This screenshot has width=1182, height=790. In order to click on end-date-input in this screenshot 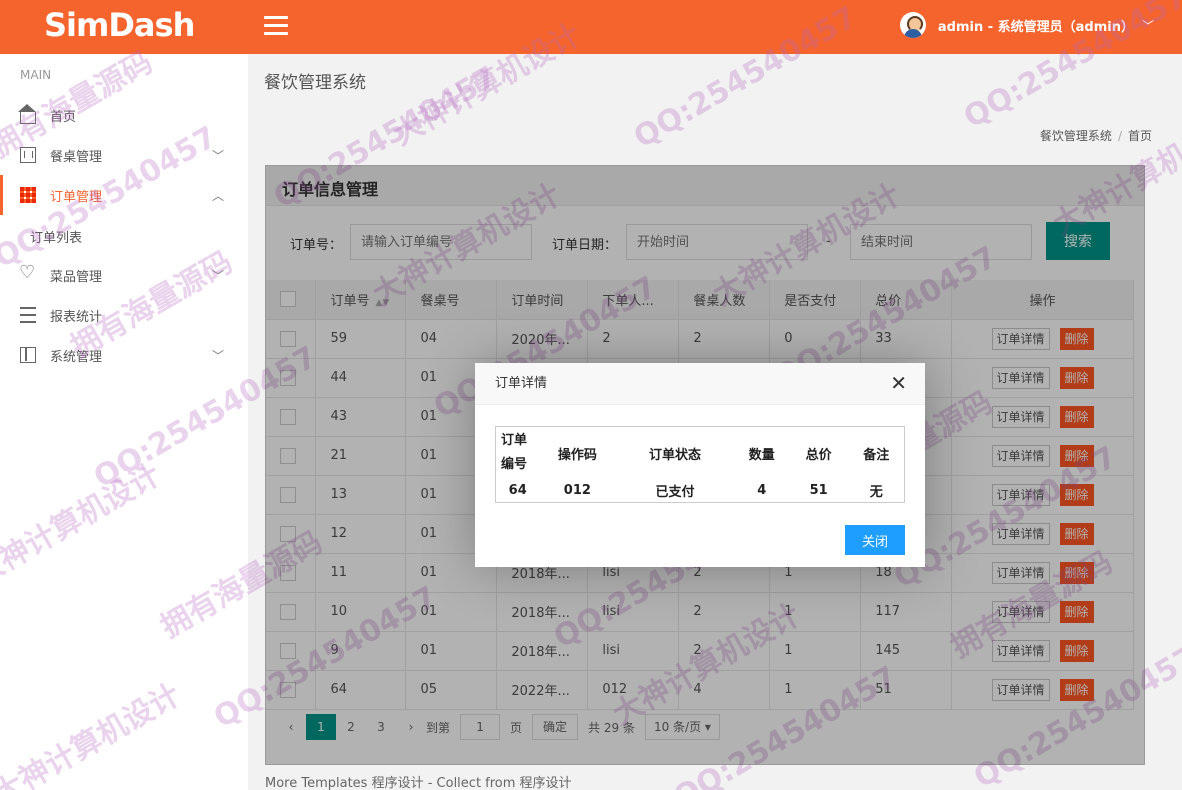, I will do `click(941, 242)`.